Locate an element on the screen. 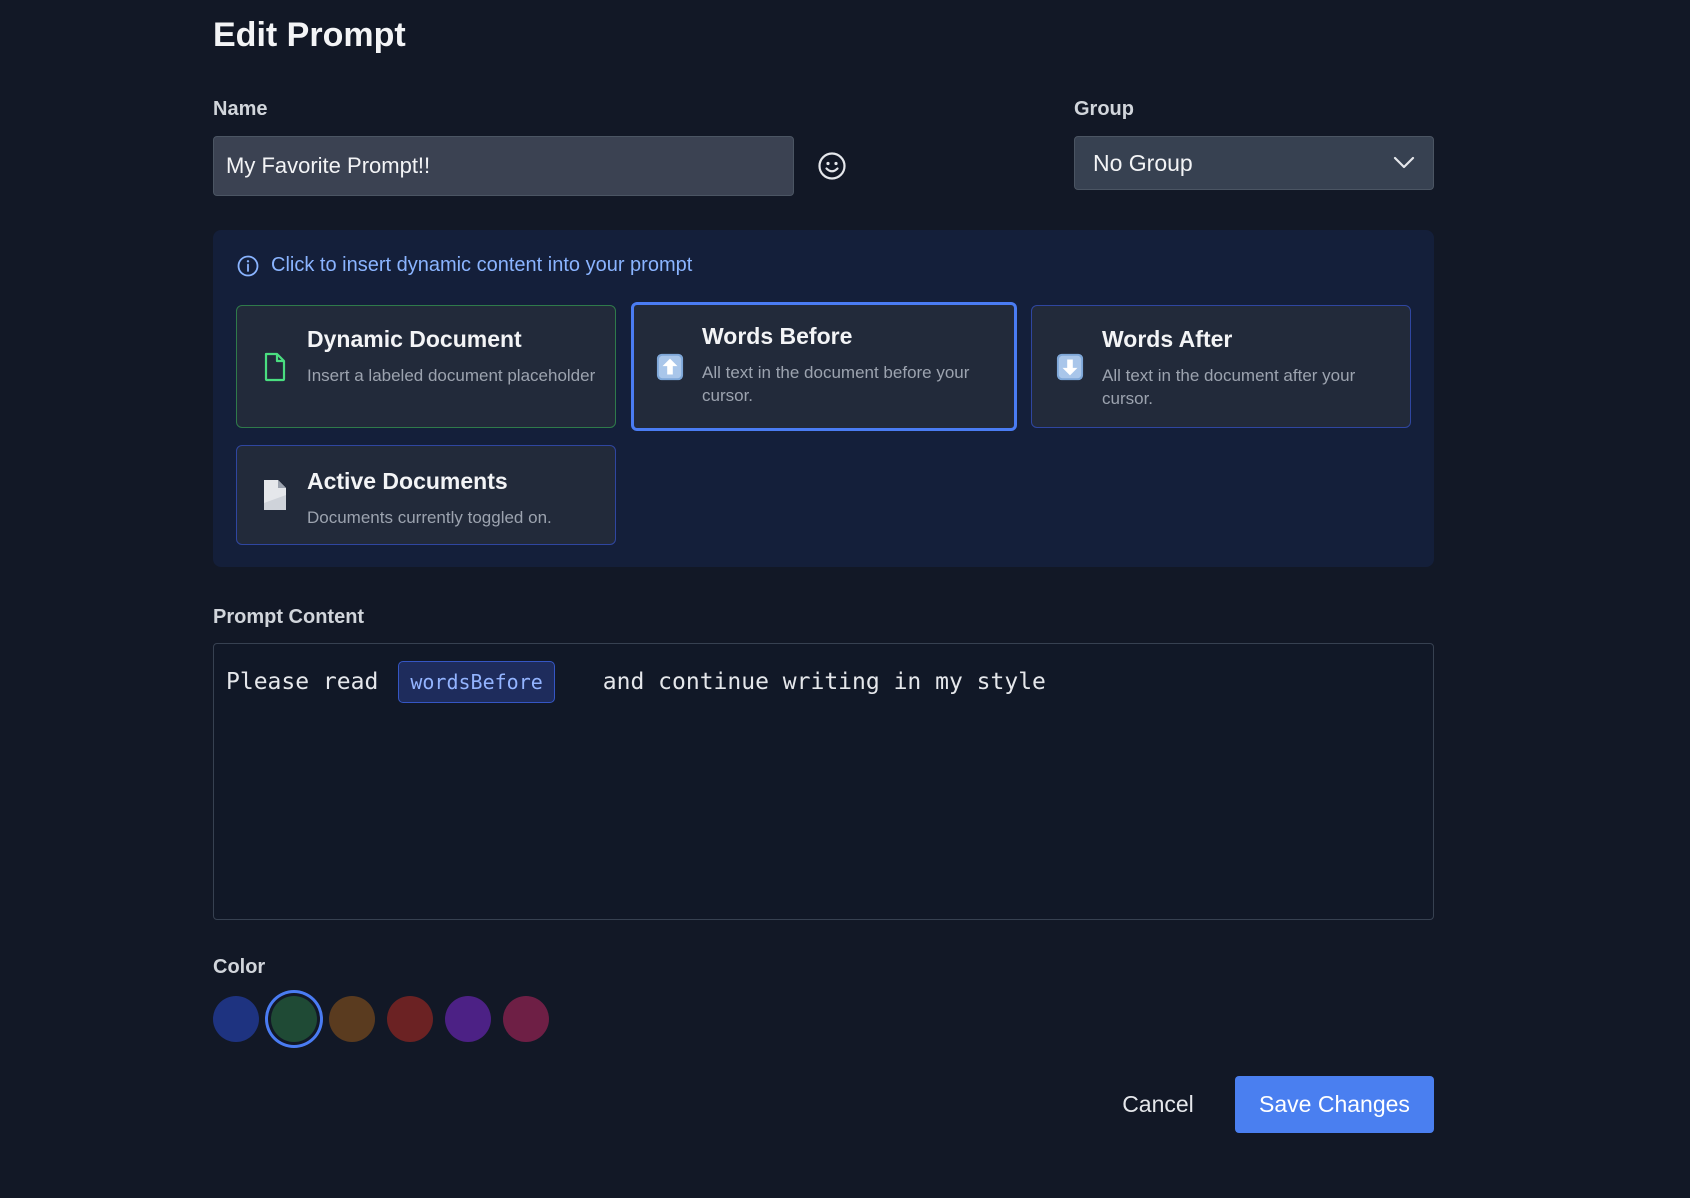 This screenshot has height=1198, width=1690. group-select: No Group is located at coordinates (1254, 163).